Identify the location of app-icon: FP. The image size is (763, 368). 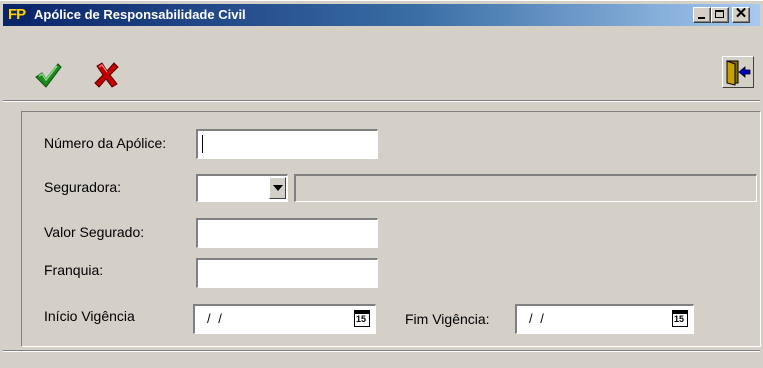
(19, 15).